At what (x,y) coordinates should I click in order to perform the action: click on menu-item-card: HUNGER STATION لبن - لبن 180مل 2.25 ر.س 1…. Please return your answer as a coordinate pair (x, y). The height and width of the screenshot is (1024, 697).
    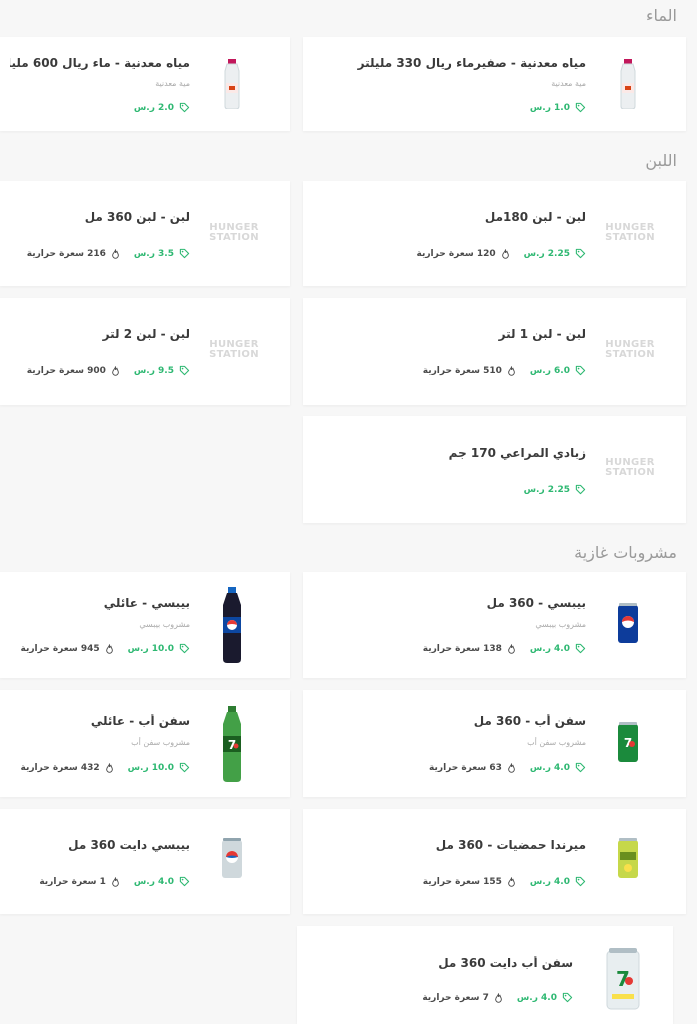
    Looking at the image, I should click on (494, 233).